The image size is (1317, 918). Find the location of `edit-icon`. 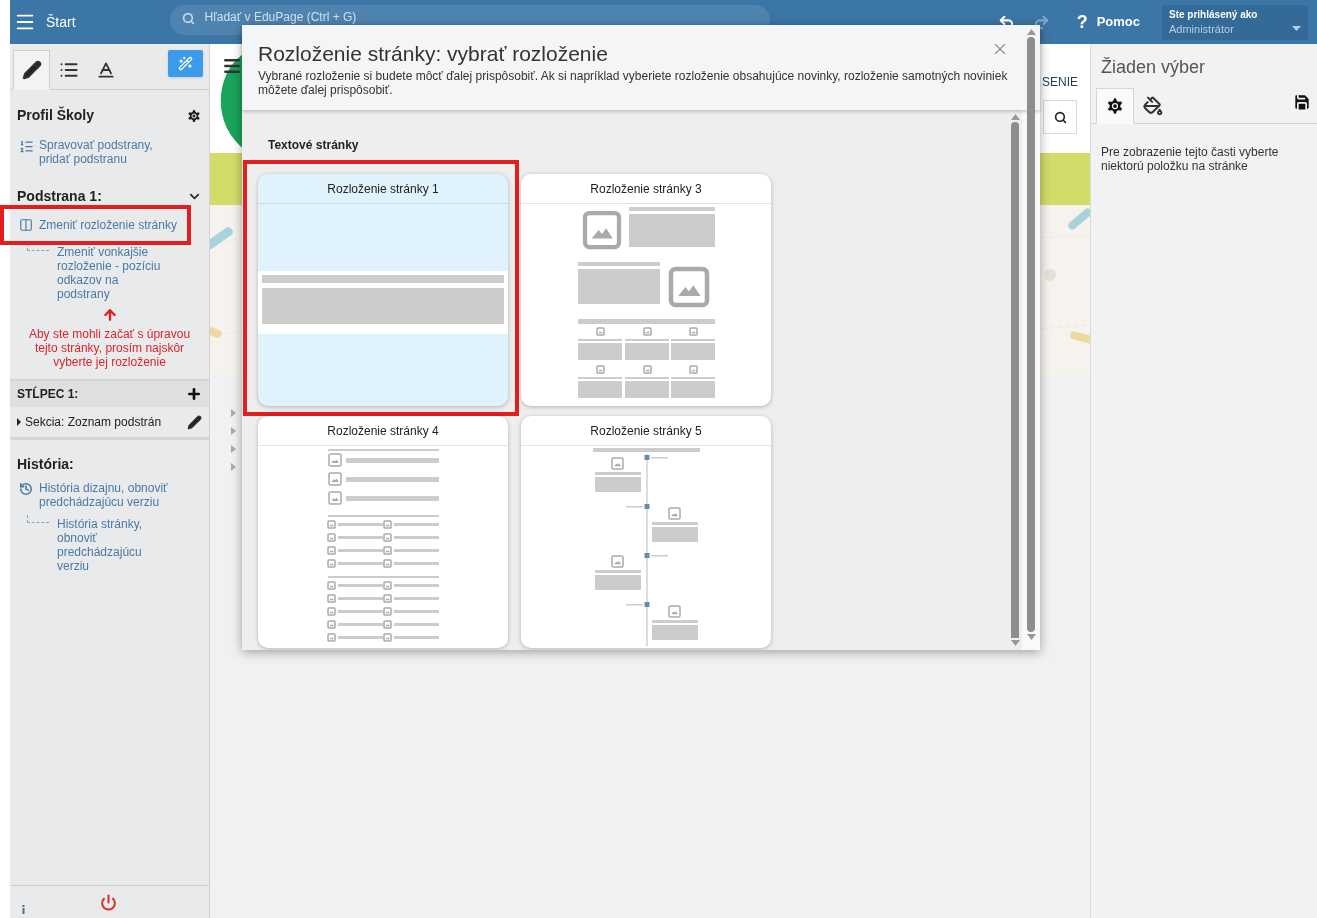

edit-icon is located at coordinates (194, 422).